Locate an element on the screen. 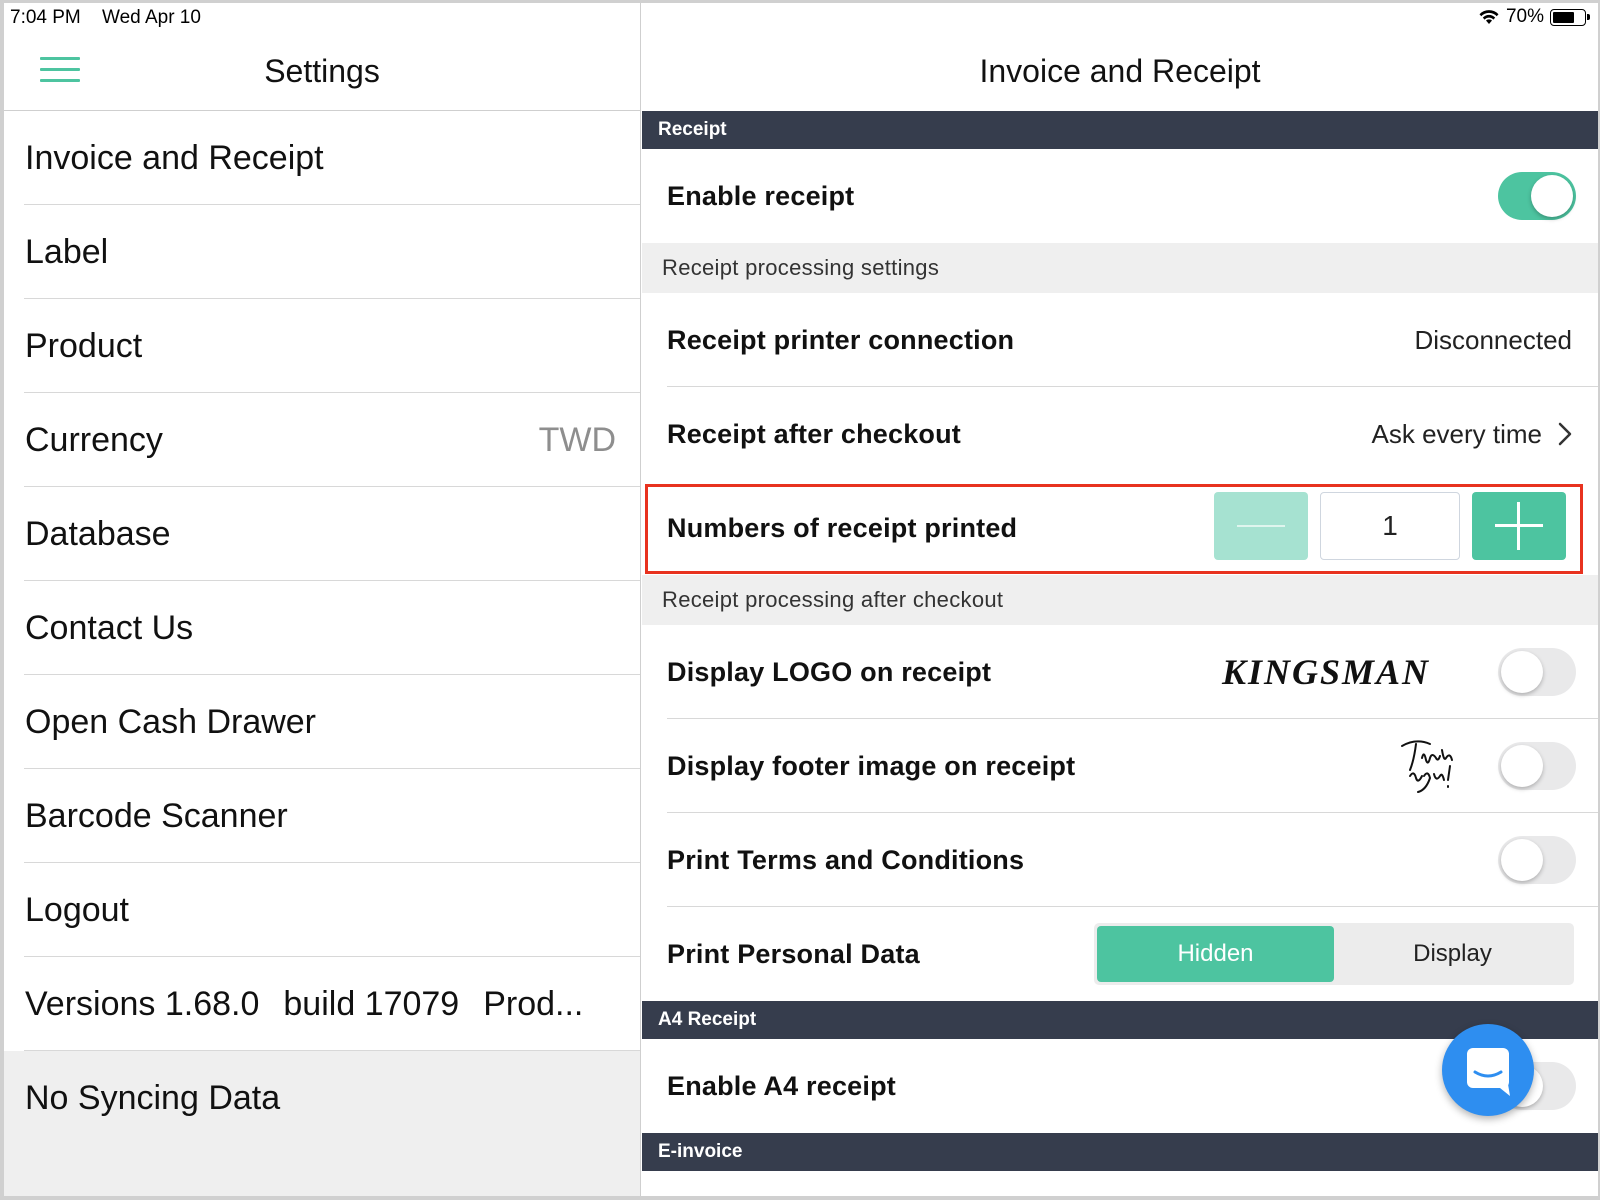 This screenshot has width=1600, height=1200. kingsman-logo-image: KINGSMAN is located at coordinates (1325, 672).